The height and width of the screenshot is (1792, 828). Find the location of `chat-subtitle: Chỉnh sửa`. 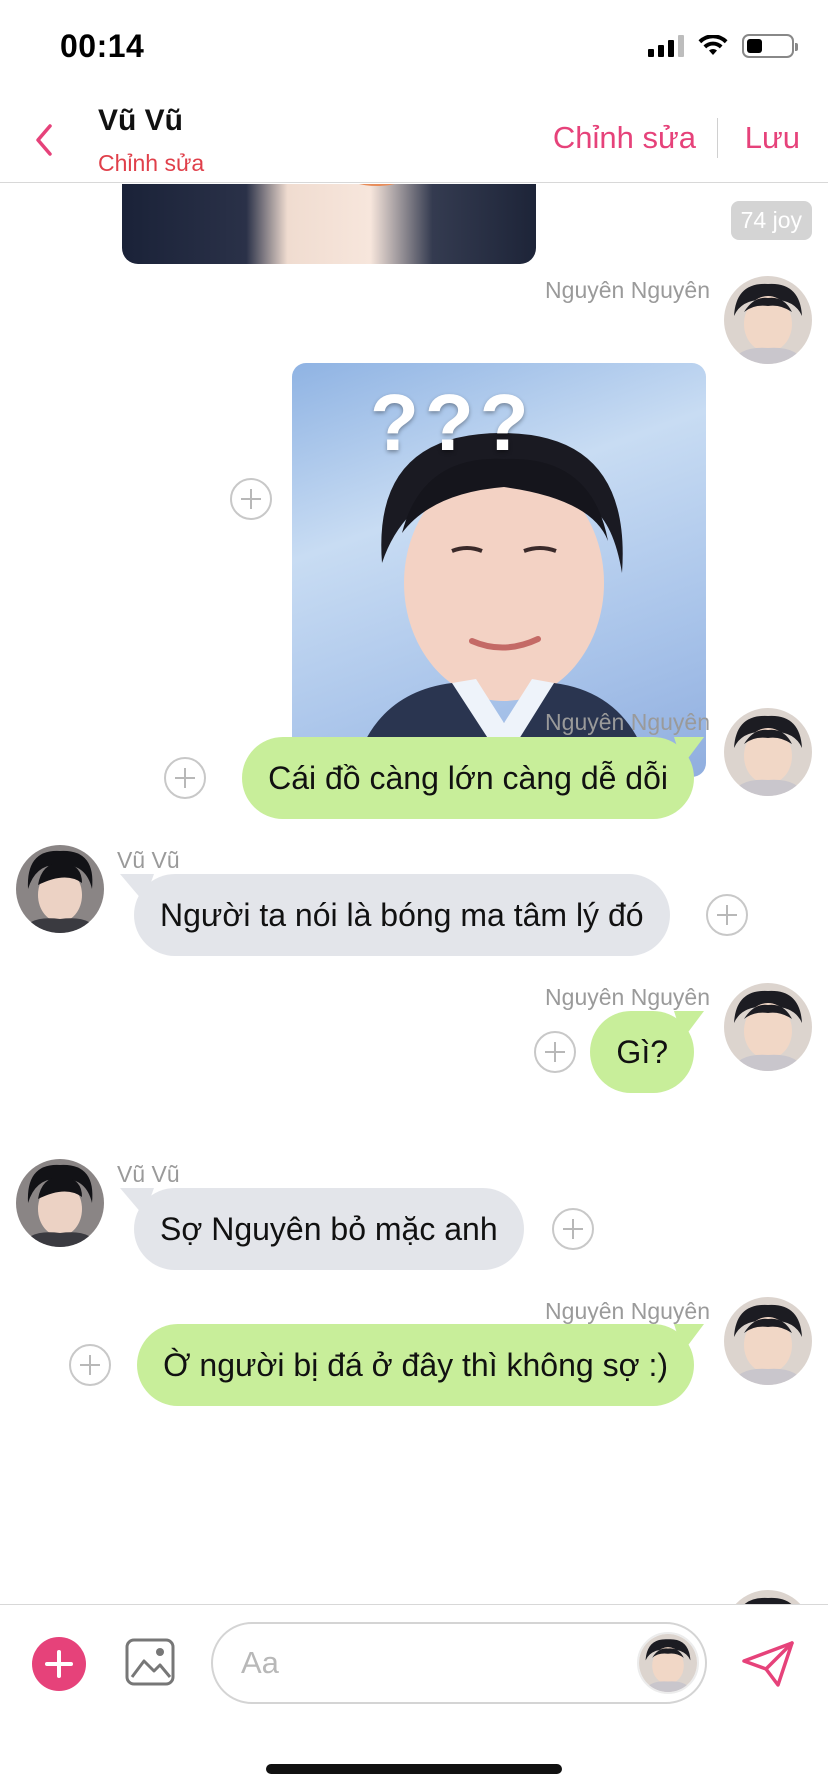

chat-subtitle: Chỉnh sửa is located at coordinates (151, 163).